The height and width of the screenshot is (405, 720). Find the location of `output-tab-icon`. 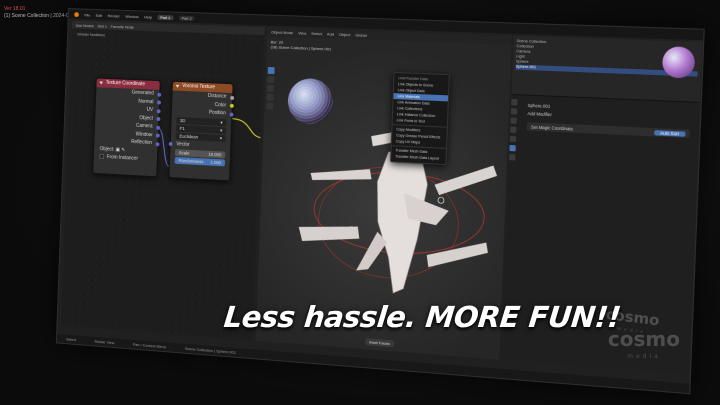

output-tab-icon is located at coordinates (513, 120).